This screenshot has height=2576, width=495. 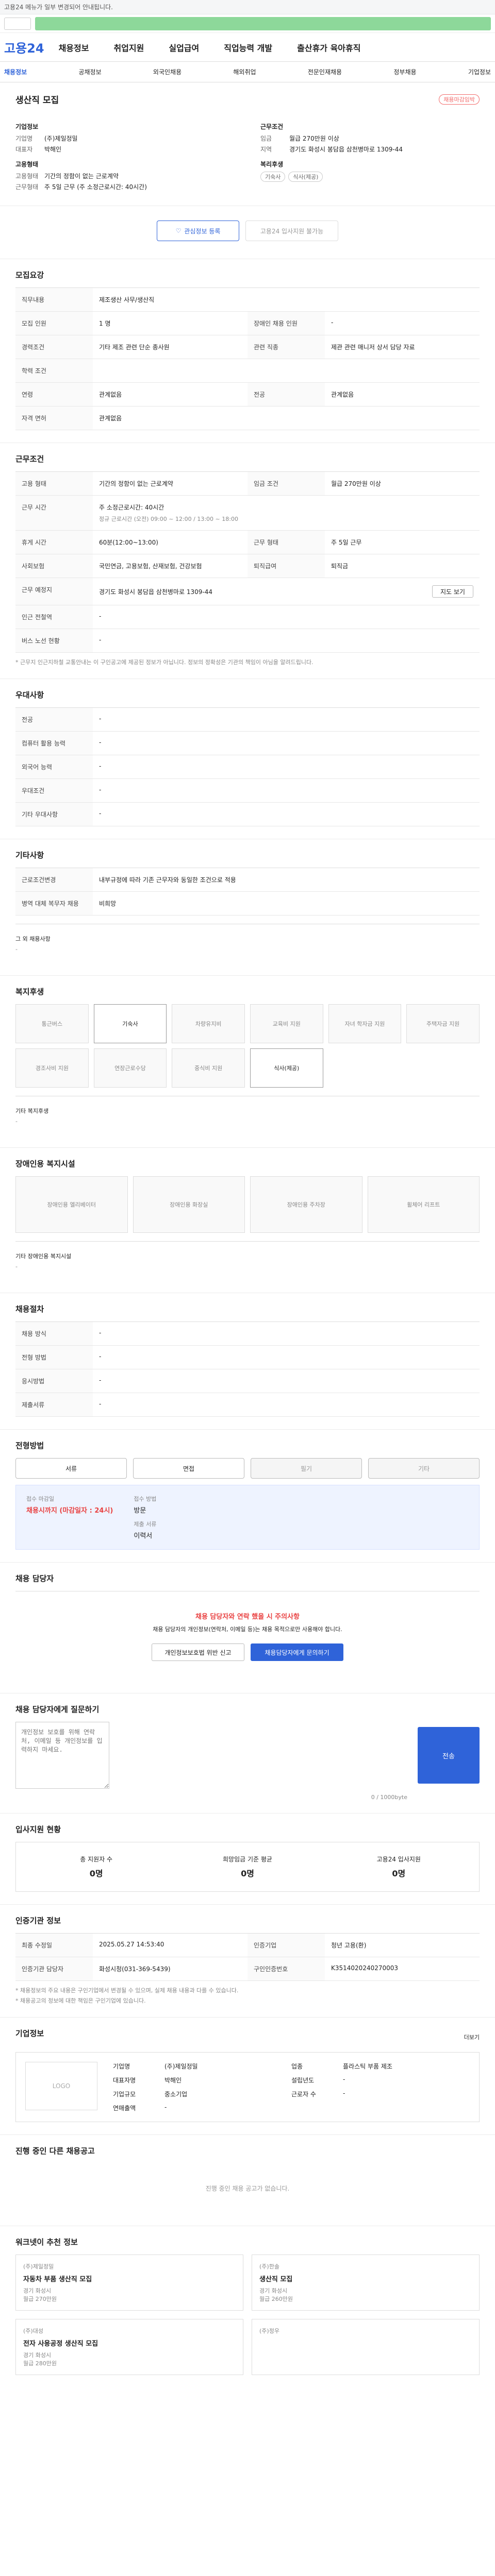 I want to click on job-card: (주)대성 전자 사용공정 생산직 모집 경기 화성시 월급 280만원, so click(x=129, y=2347).